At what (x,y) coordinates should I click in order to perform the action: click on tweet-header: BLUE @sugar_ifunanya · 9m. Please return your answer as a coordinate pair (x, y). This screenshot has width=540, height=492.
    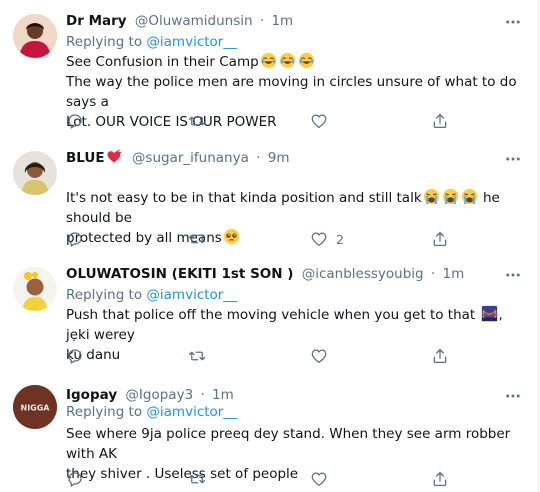
    Looking at the image, I should click on (282, 158).